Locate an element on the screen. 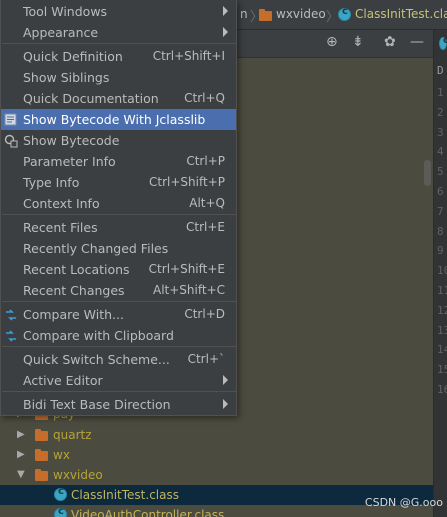  menu-item-label: Bidi Text Base Direction is located at coordinates (97, 404).